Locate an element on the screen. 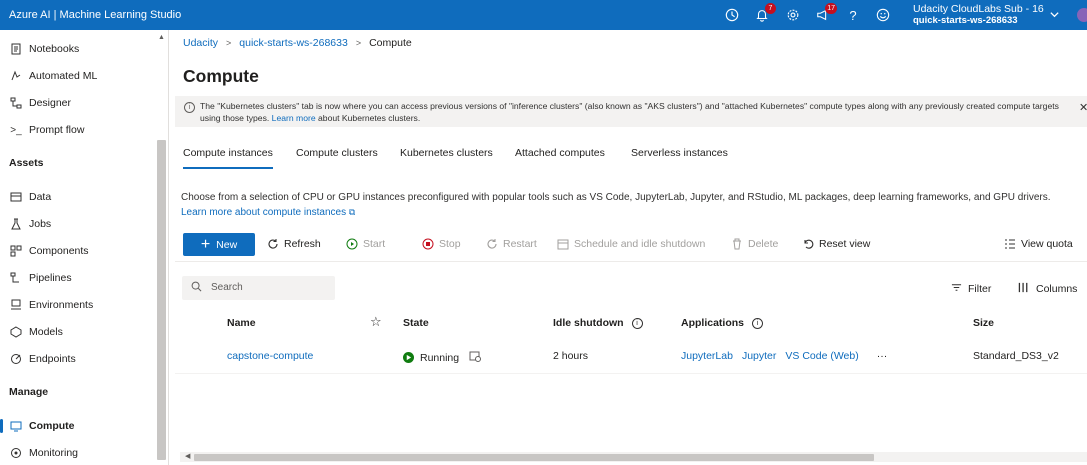  manage-header: Manage is located at coordinates (29, 392).